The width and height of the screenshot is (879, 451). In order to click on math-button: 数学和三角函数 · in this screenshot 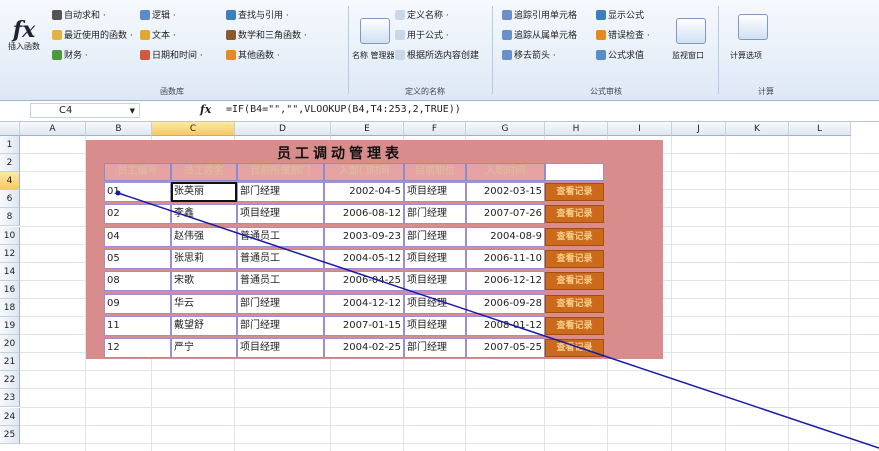, I will do `click(266, 34)`.